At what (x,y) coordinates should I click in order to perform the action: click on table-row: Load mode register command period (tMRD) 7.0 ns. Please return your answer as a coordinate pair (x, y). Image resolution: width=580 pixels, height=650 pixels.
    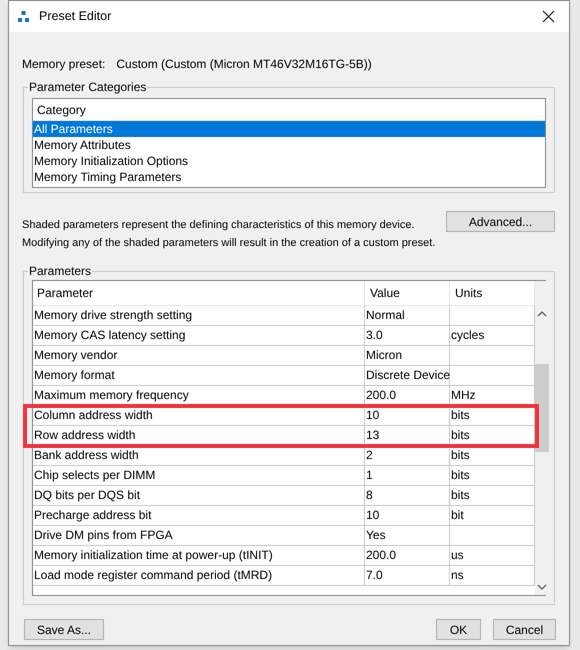
    Looking at the image, I should click on (284, 576).